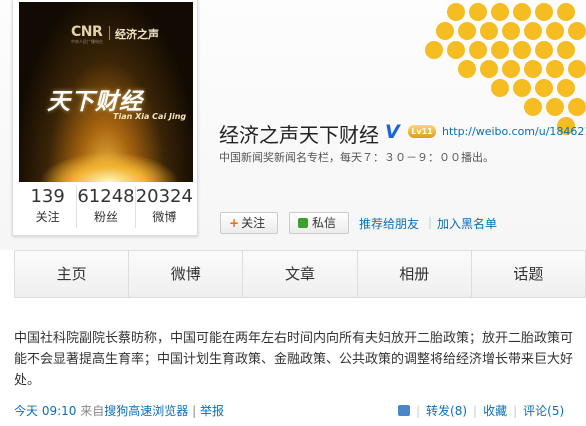 This screenshot has height=426, width=586. What do you see at coordinates (422, 131) in the screenshot?
I see `level-badge: Lv11` at bounding box center [422, 131].